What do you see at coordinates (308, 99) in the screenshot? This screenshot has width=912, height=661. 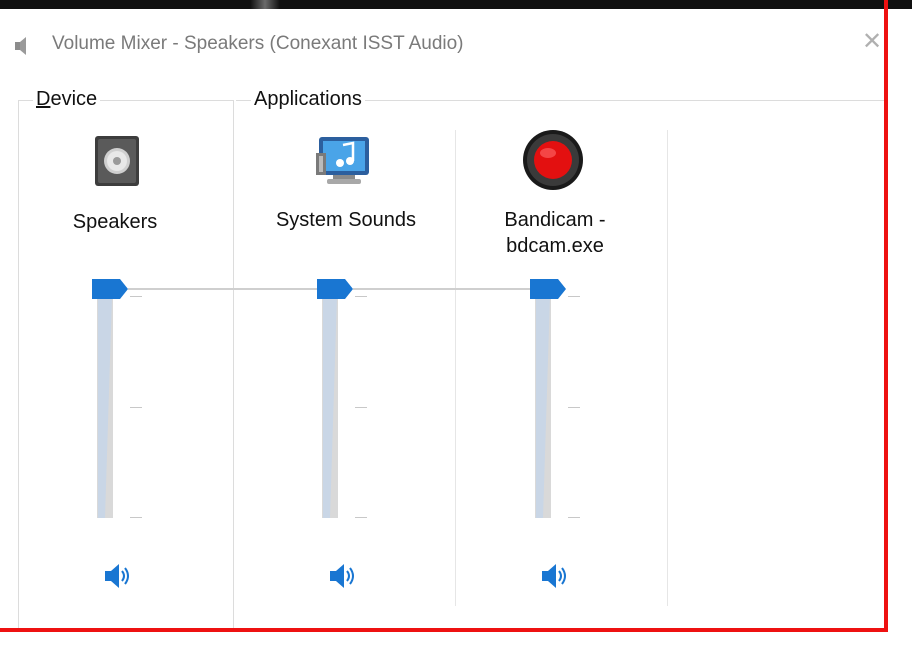 I see `applications-group-legend: Applications` at bounding box center [308, 99].